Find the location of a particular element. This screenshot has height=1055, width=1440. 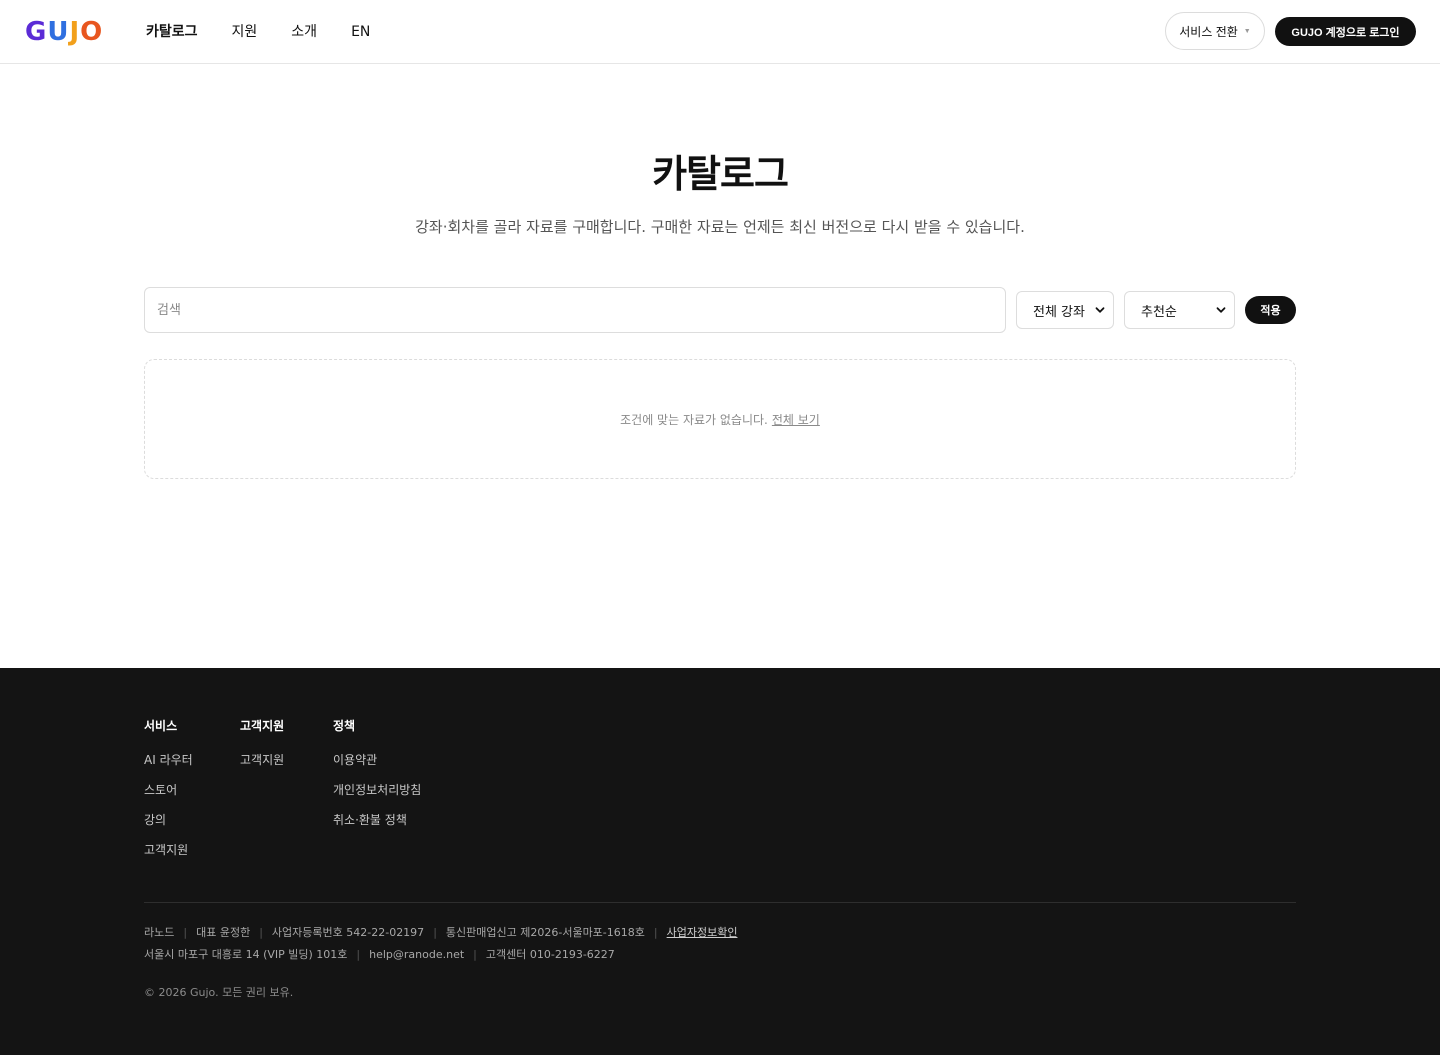

company-address: 서울시 마포구 대흥로 14 (VIP 빌딩) 101호 is located at coordinates (246, 954).